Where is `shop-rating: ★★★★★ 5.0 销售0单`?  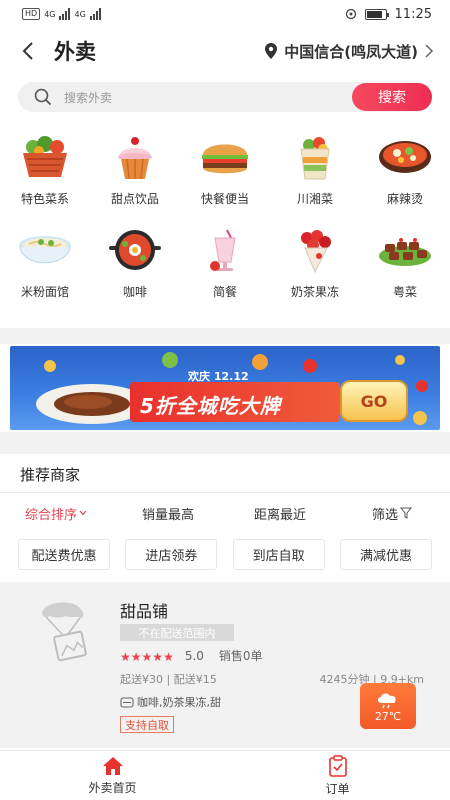
shop-rating: ★★★★★ 5.0 销售0单 is located at coordinates (191, 655).